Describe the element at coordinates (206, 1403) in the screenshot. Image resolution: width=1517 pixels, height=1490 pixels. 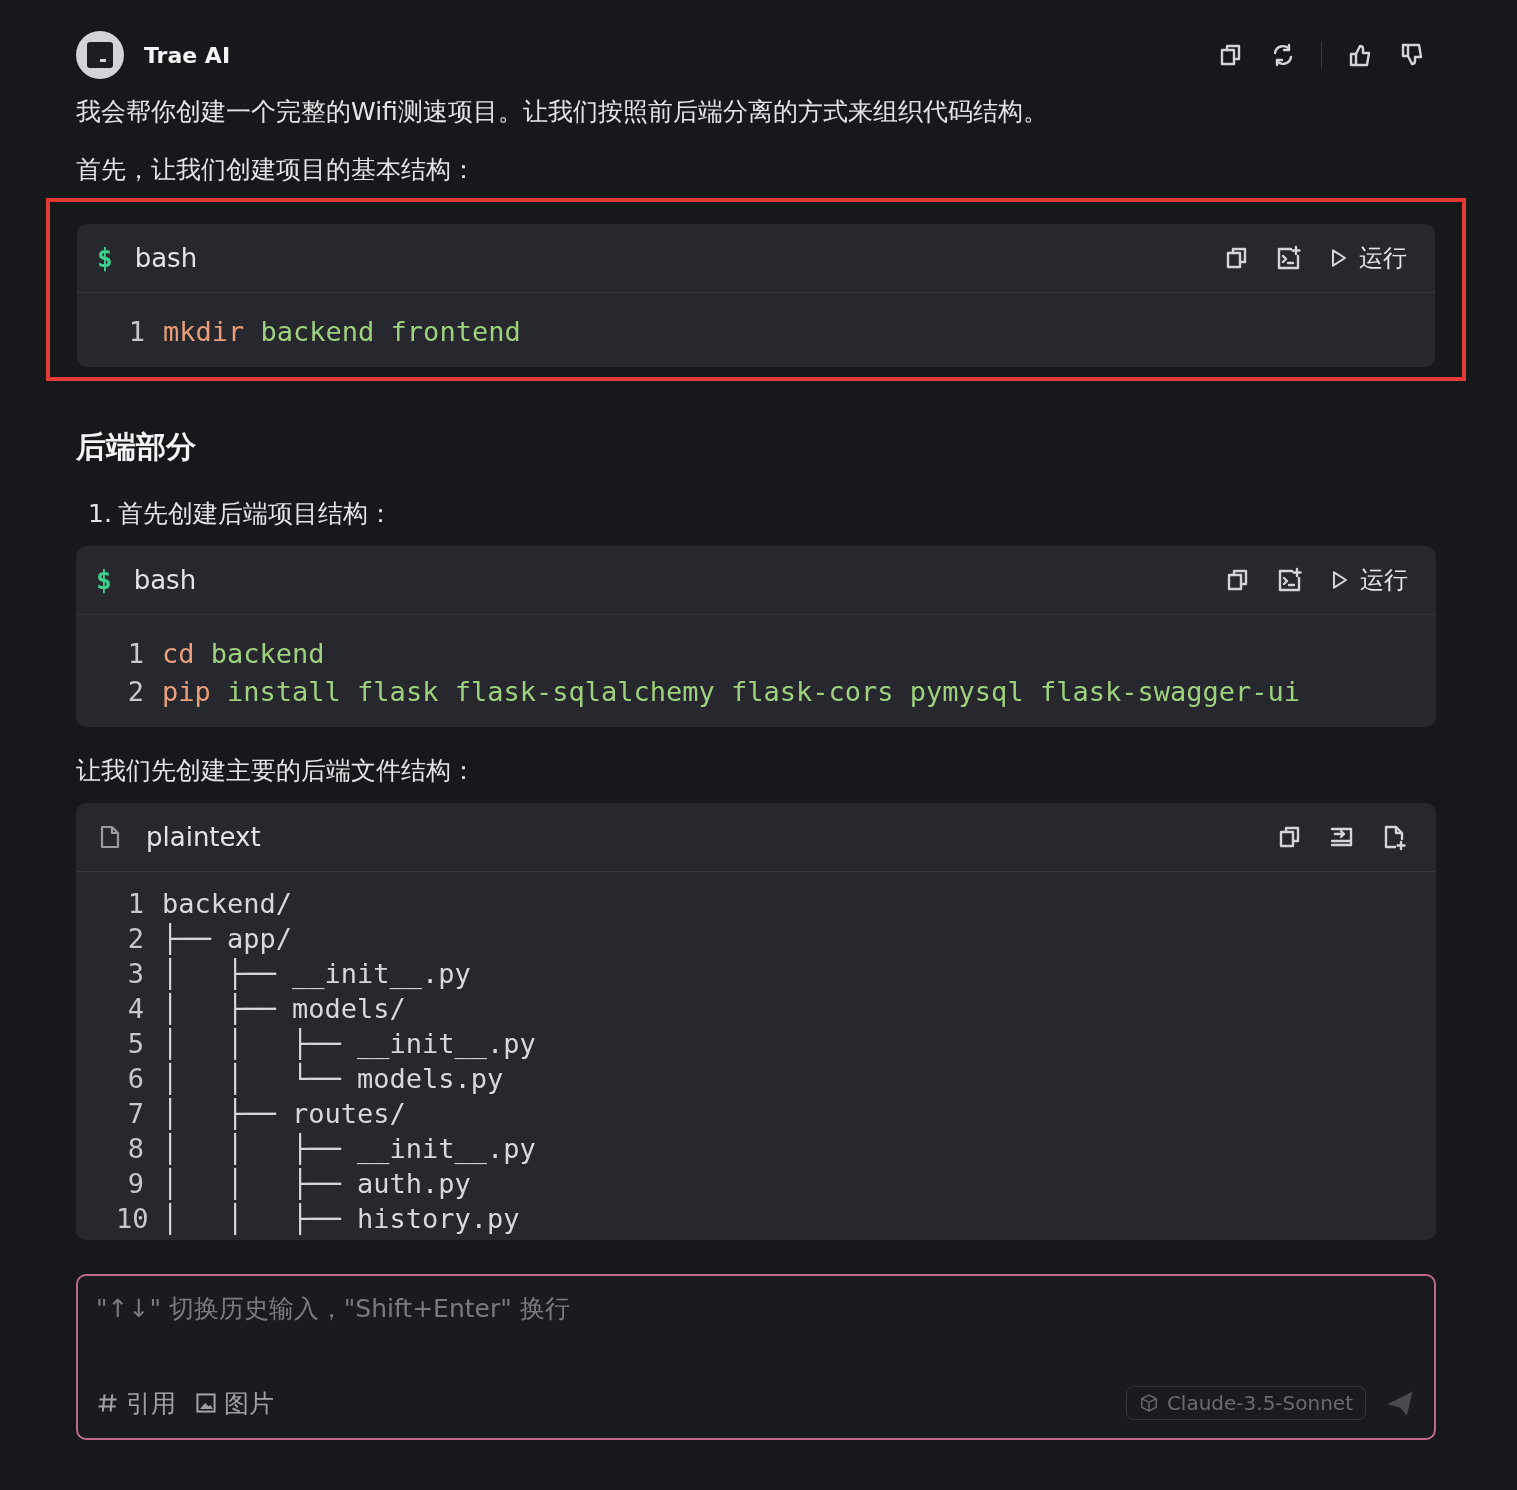
I see `image-icon` at that location.